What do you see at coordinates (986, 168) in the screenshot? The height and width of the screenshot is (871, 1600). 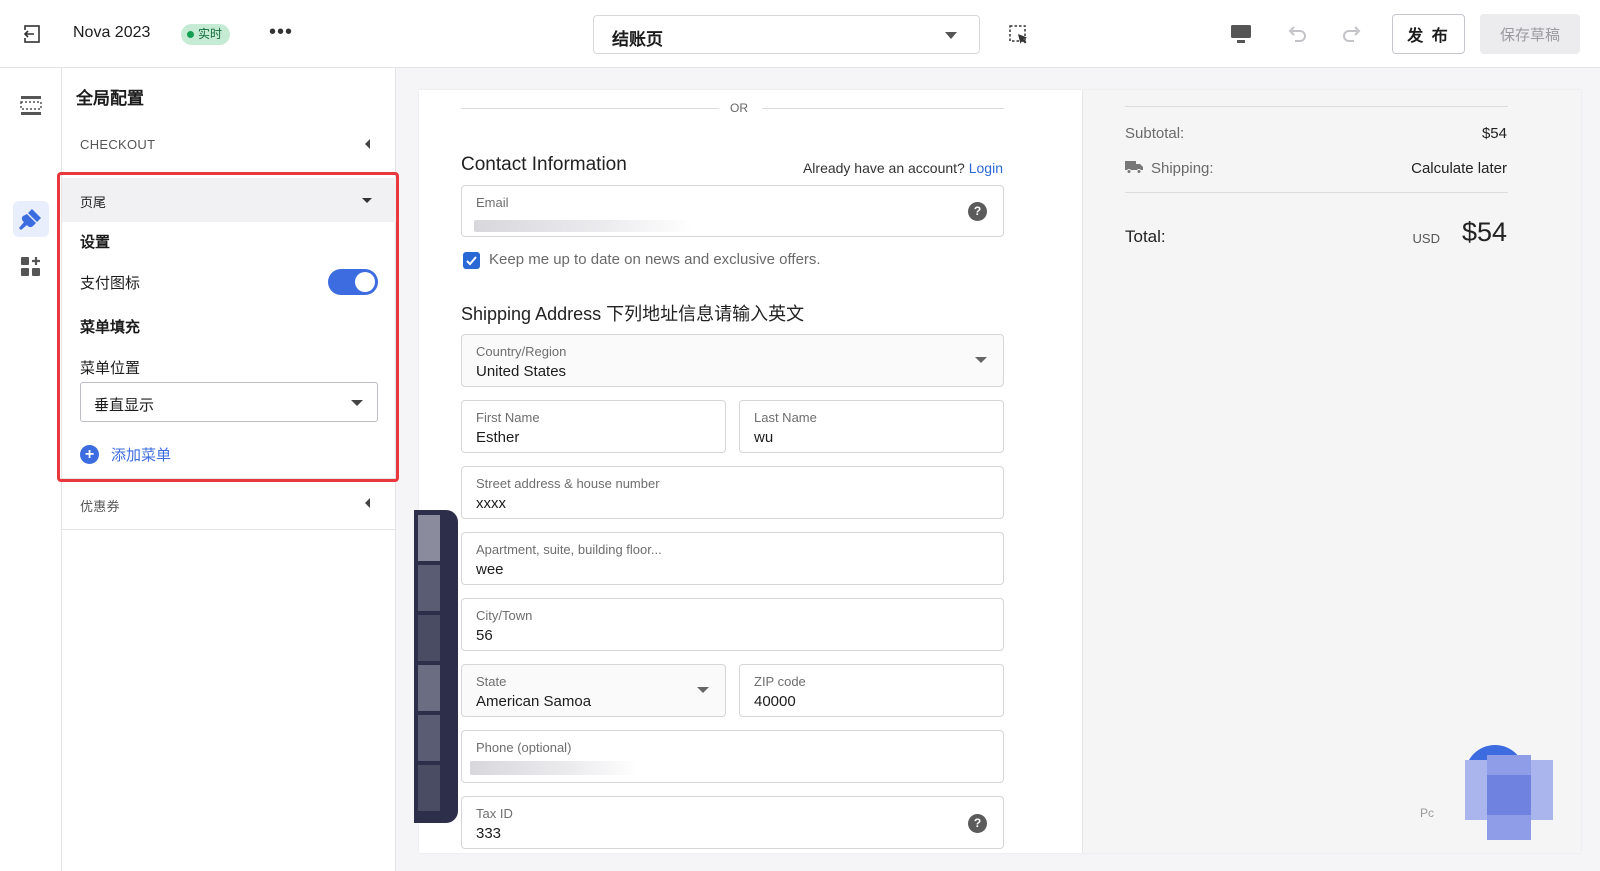 I see `login-link: Login` at bounding box center [986, 168].